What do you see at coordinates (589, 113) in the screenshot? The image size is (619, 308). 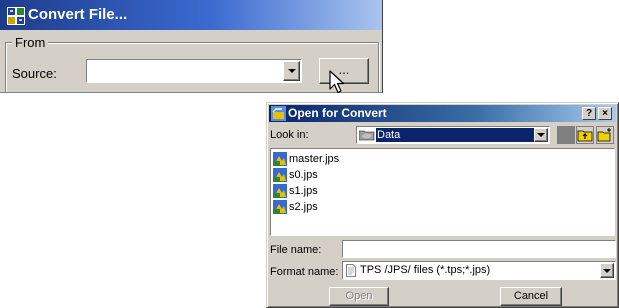 I see `help-button: ?` at bounding box center [589, 113].